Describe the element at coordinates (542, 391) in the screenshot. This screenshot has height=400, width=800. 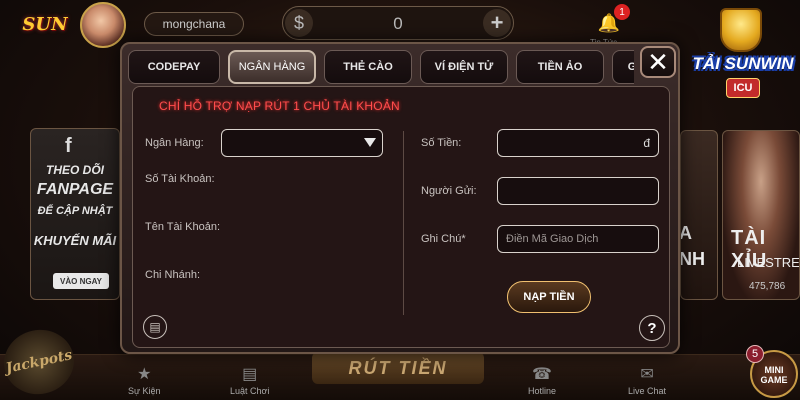
I see `nav-hotline-label: Hotline` at that location.